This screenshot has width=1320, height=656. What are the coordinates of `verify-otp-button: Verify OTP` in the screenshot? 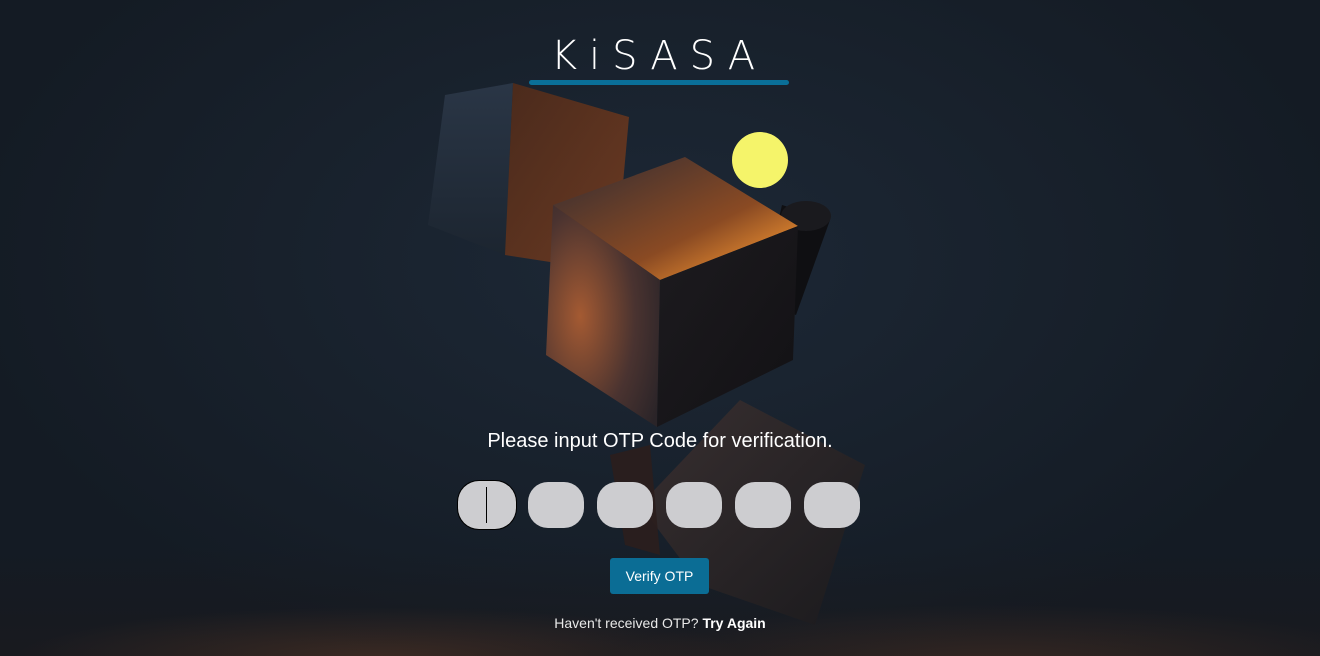 It's located at (659, 576).